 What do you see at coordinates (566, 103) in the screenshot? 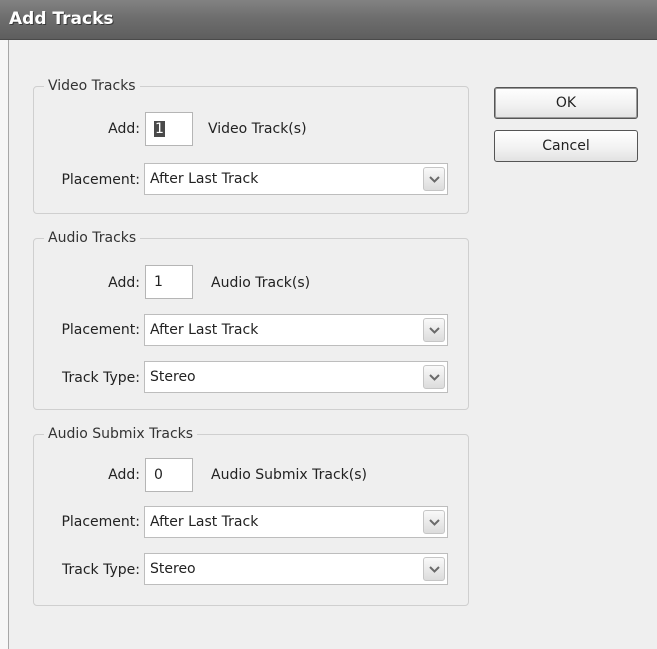
I see `ok-button: OK` at bounding box center [566, 103].